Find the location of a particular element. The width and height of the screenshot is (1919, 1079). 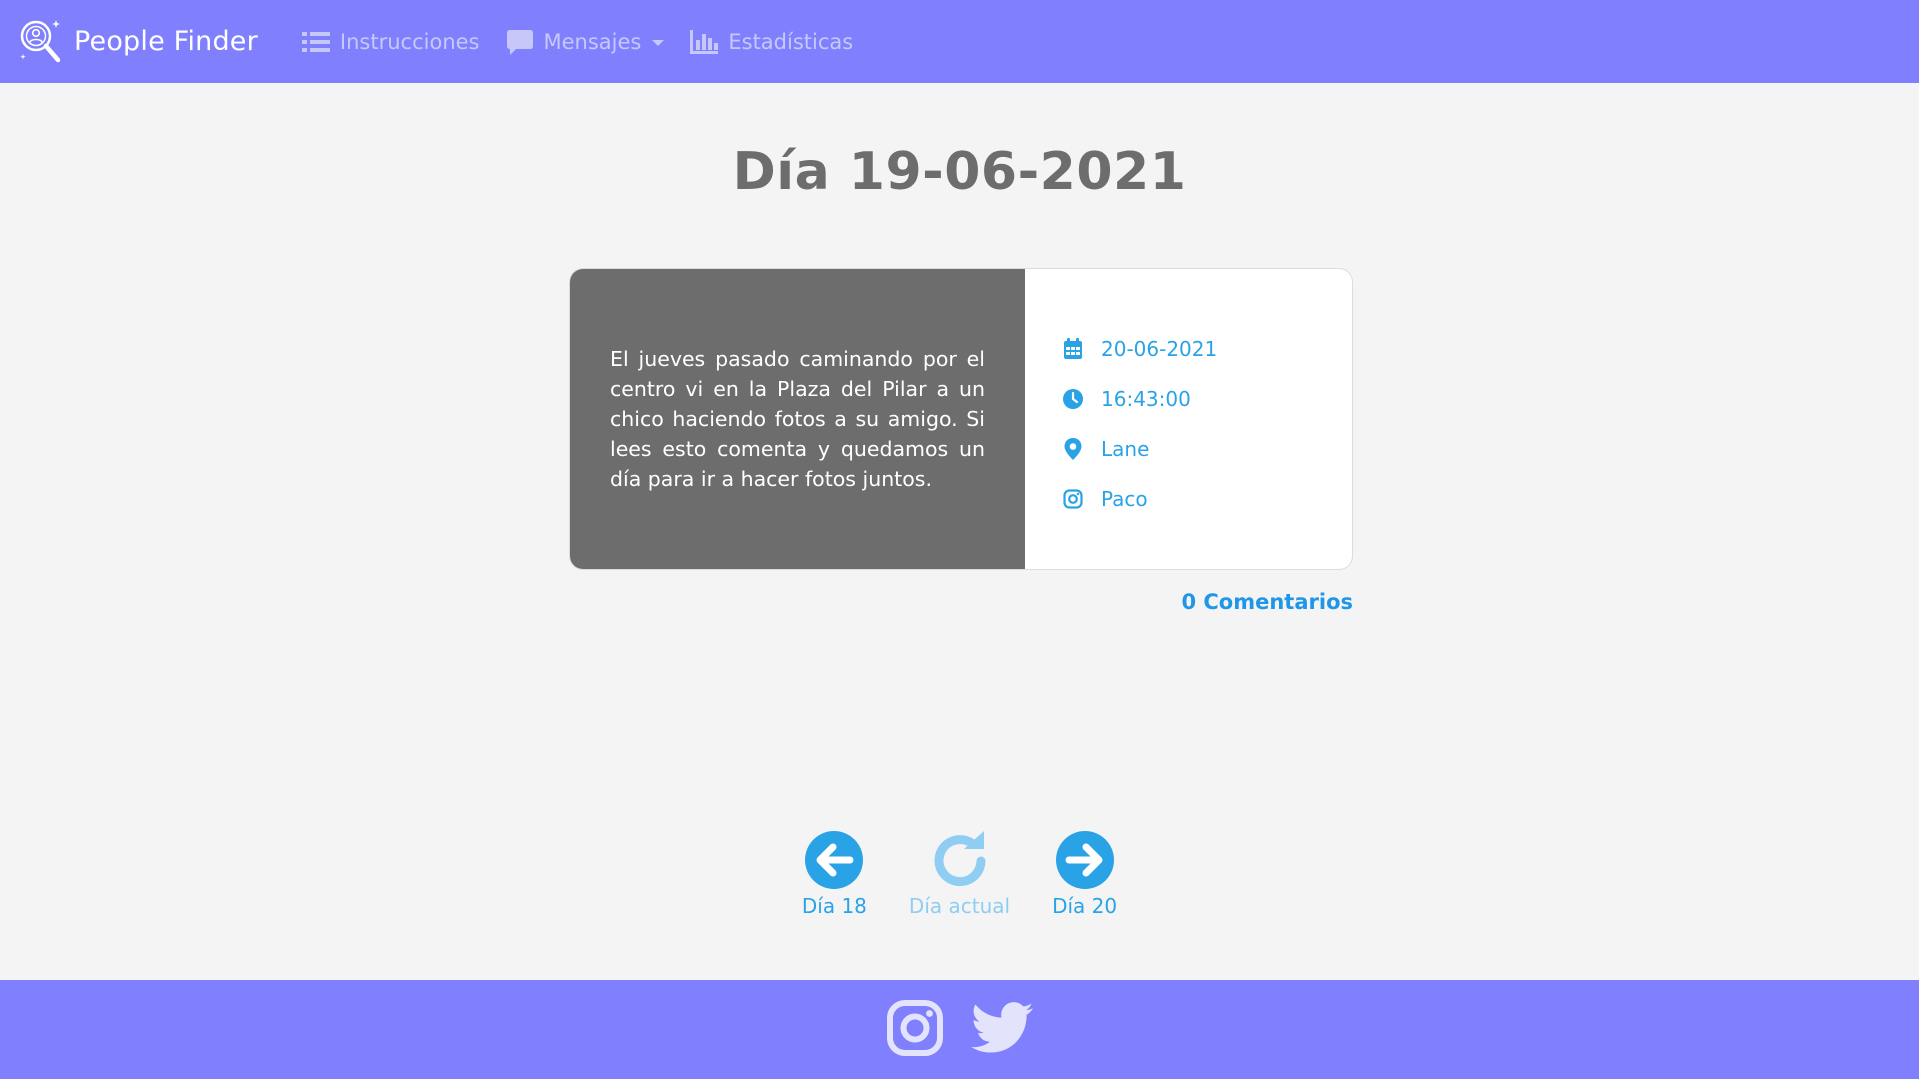

detail-instagram: Paco is located at coordinates (1207, 499).